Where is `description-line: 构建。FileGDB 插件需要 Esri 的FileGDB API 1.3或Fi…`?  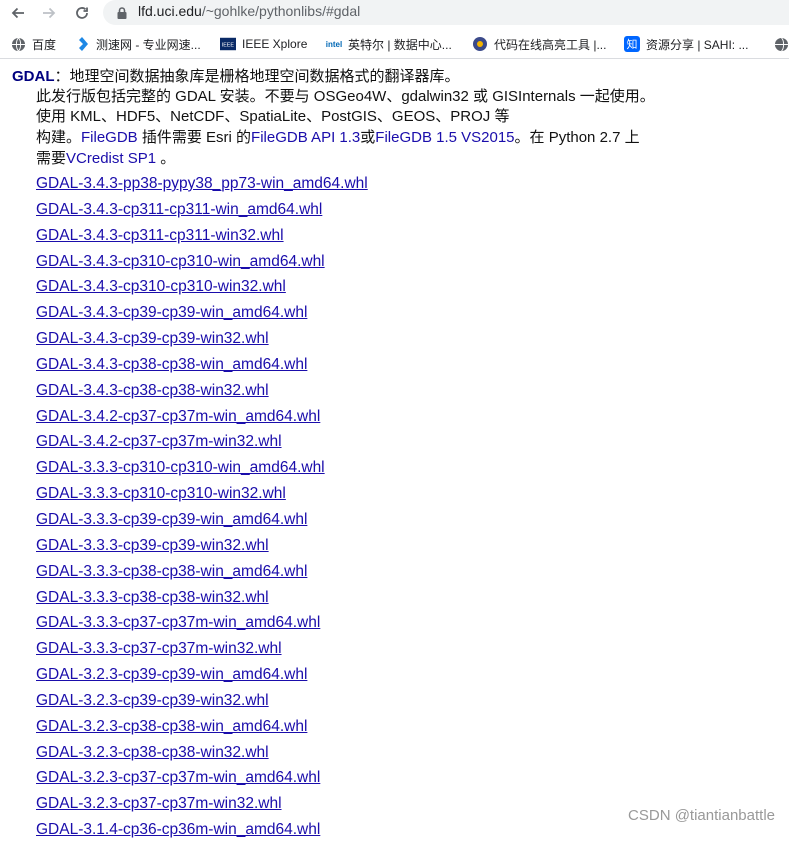
description-line: 构建。FileGDB 插件需要 Esri 的FileGDB API 1.3或Fi… is located at coordinates (338, 137).